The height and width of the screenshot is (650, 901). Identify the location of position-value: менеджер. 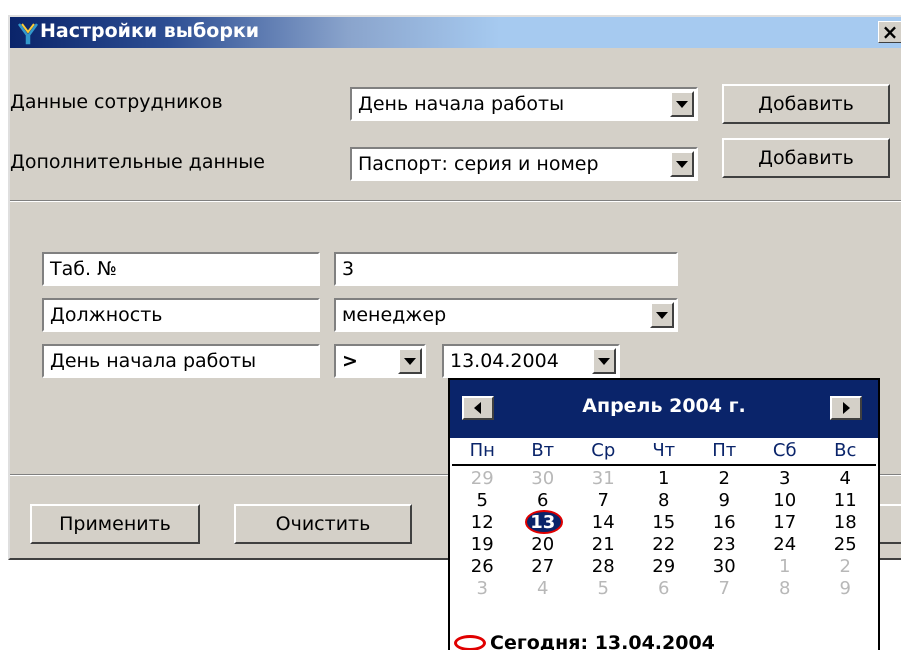
(394, 315).